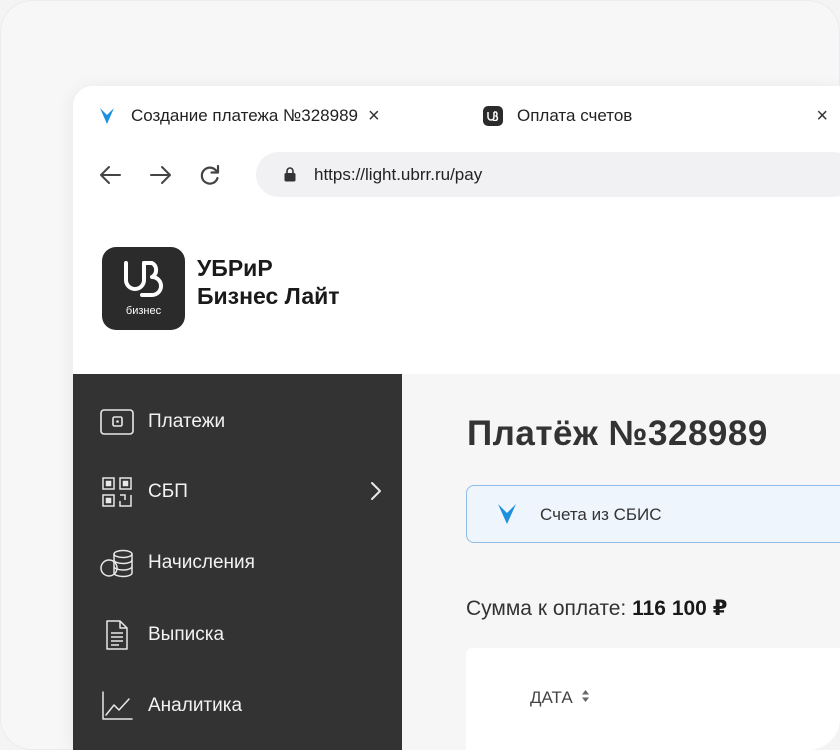  What do you see at coordinates (585, 698) in the screenshot?
I see `sort-icon` at bounding box center [585, 698].